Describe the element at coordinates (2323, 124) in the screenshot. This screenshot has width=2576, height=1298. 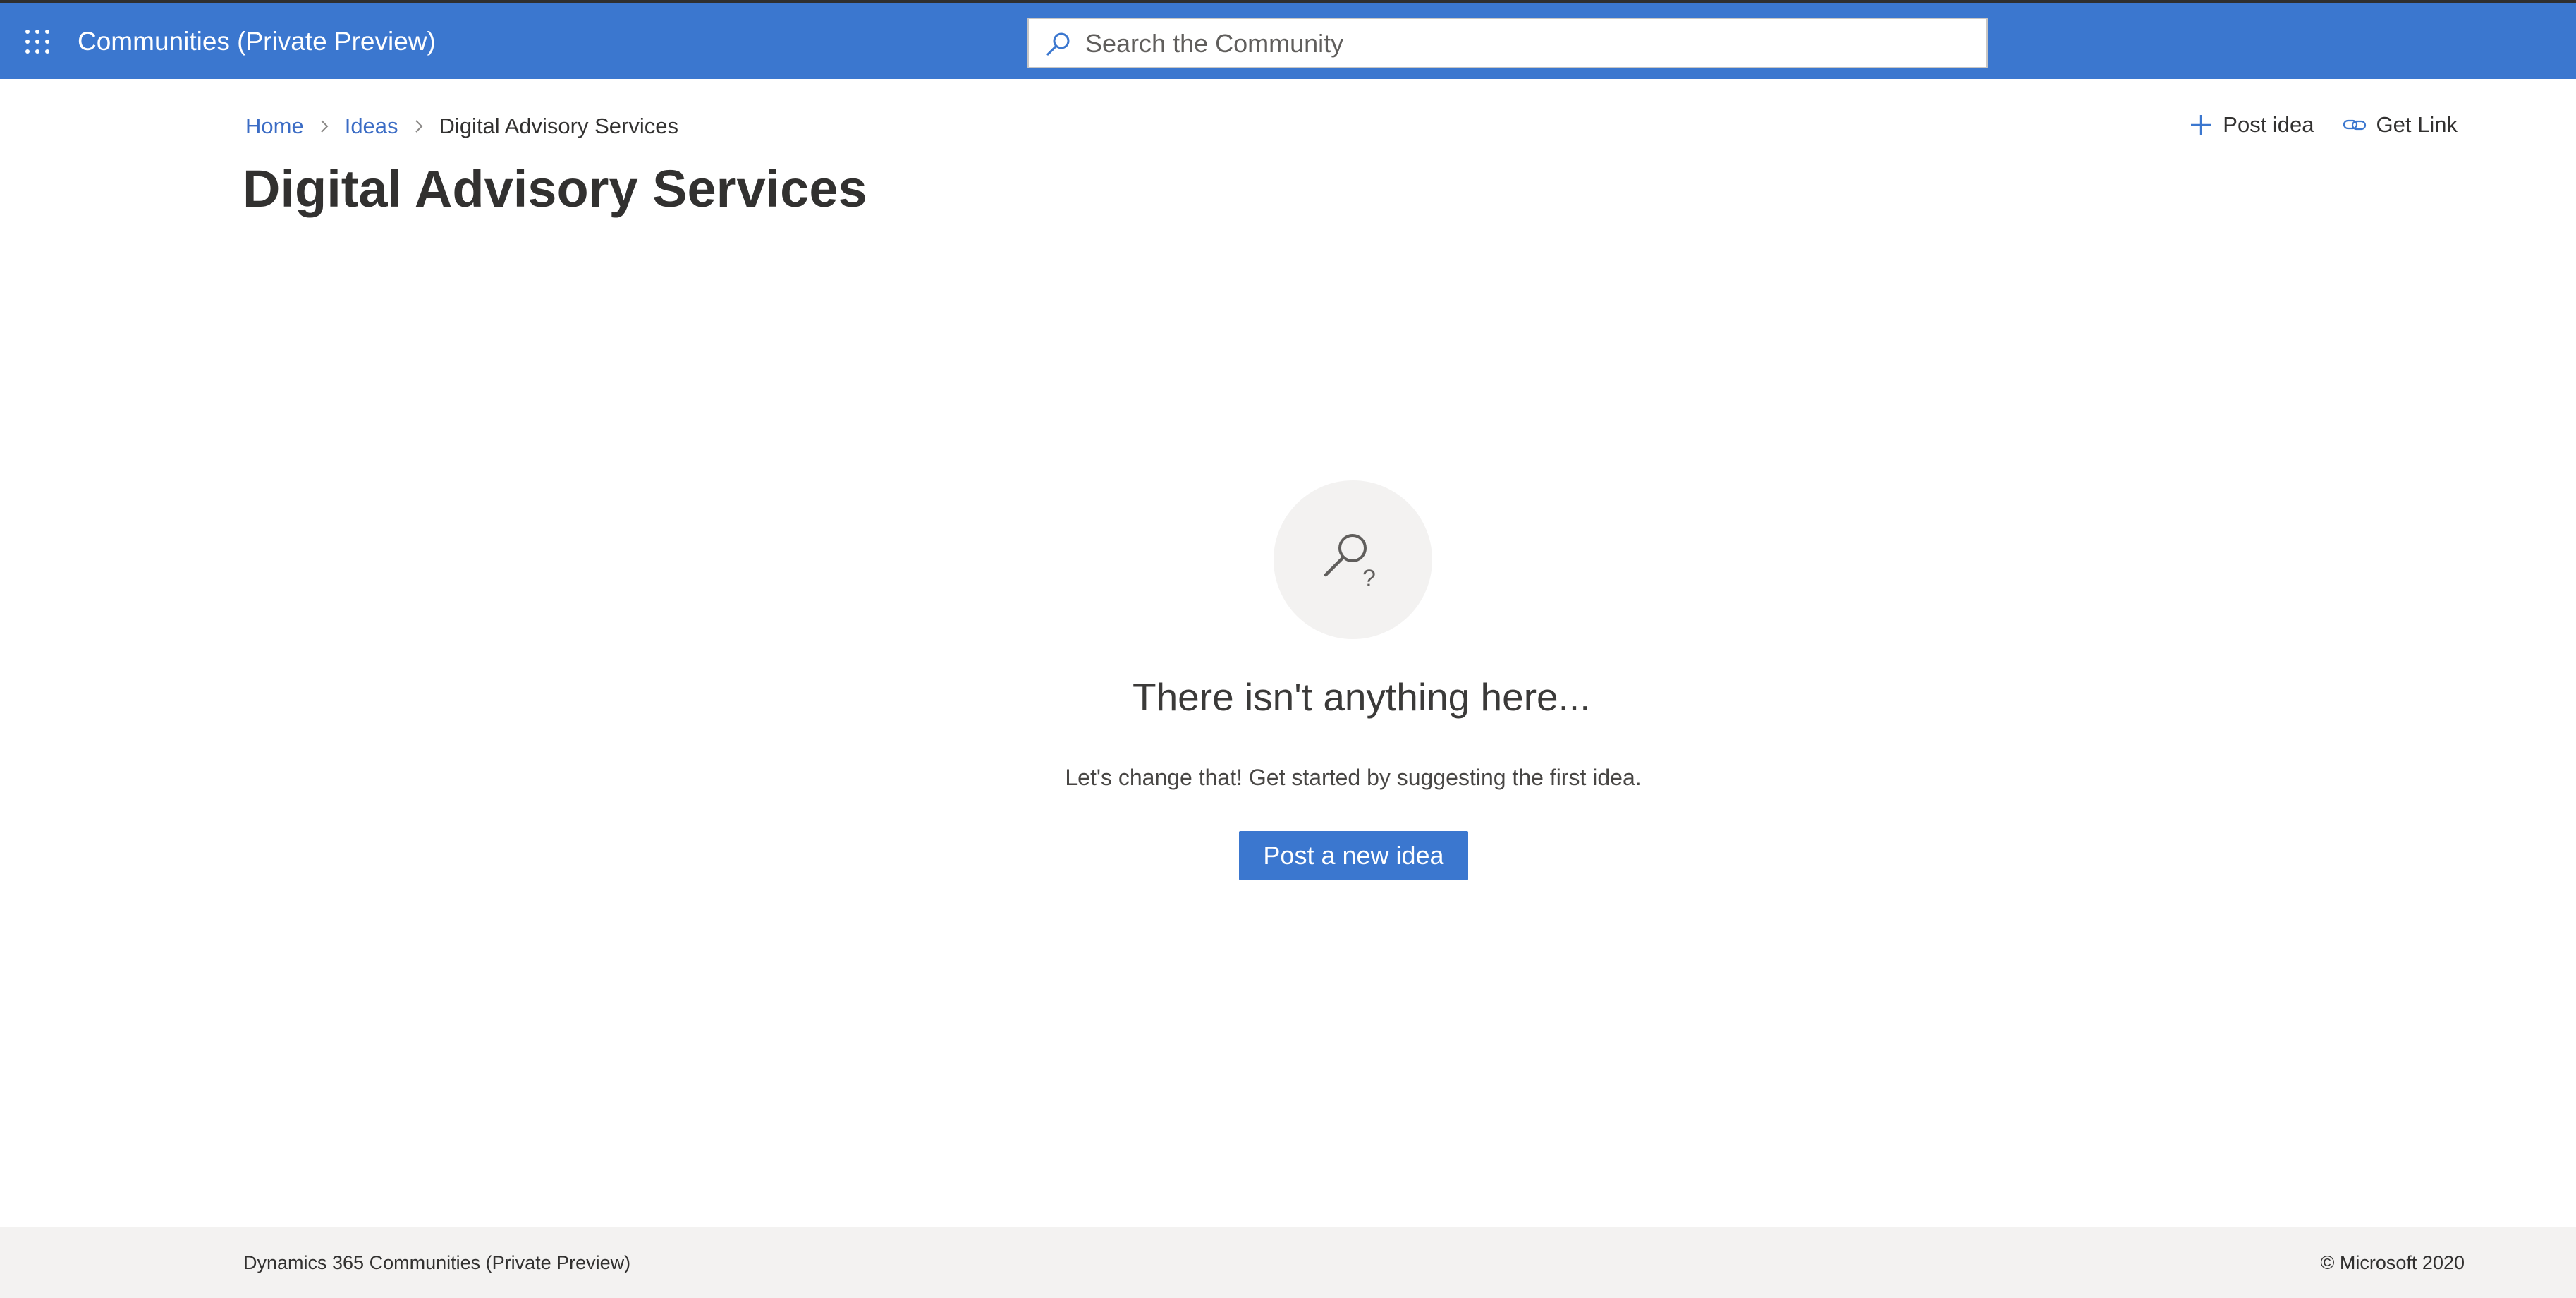
I see `page-actions: Post idea Get Link` at that location.